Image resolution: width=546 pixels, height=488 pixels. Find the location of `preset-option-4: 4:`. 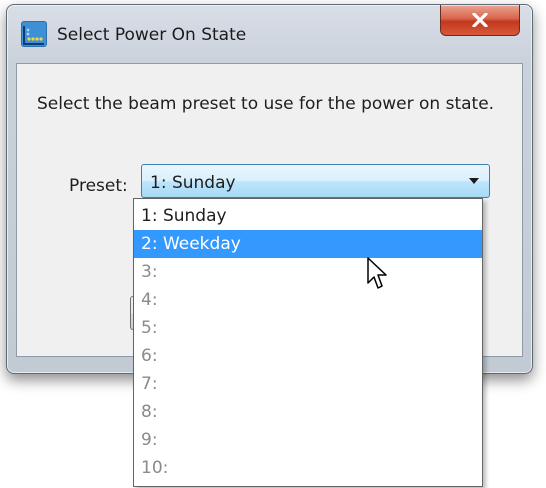

preset-option-4: 4: is located at coordinates (308, 300).